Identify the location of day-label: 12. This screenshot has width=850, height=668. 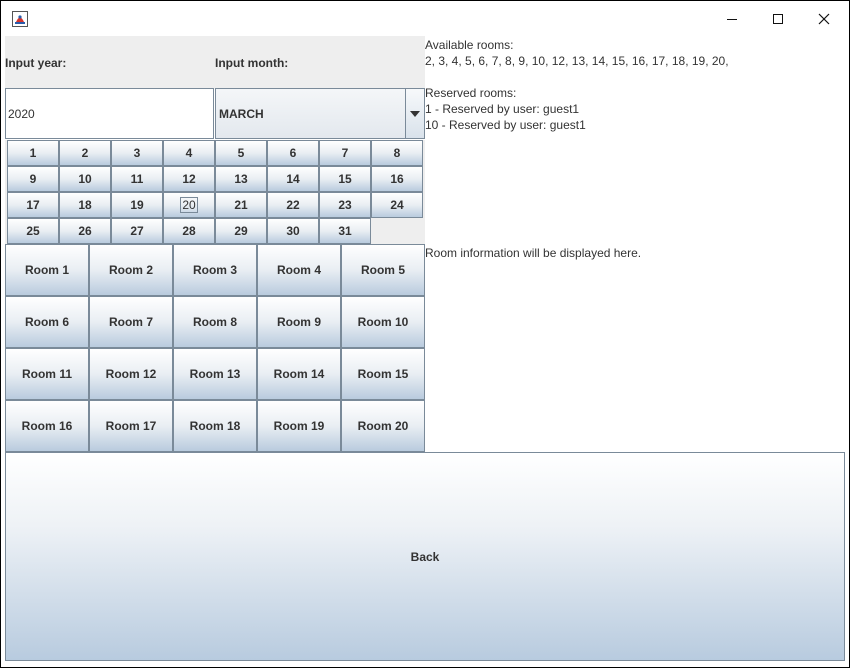
(189, 179).